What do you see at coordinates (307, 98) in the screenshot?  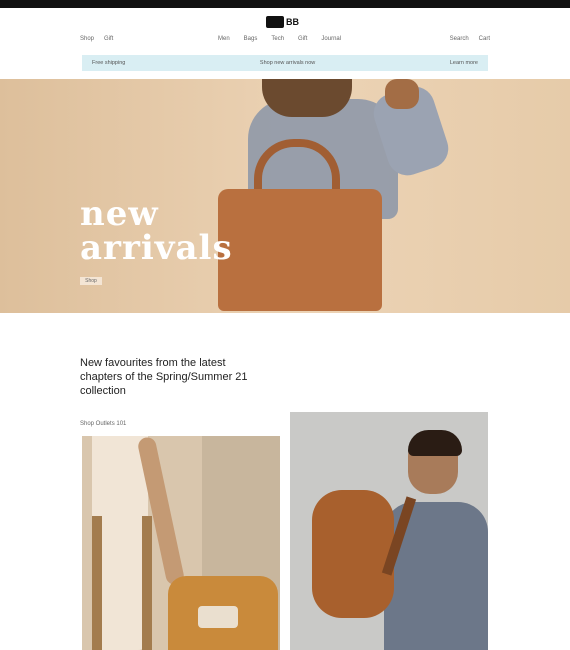 I see `hero-model-head` at bounding box center [307, 98].